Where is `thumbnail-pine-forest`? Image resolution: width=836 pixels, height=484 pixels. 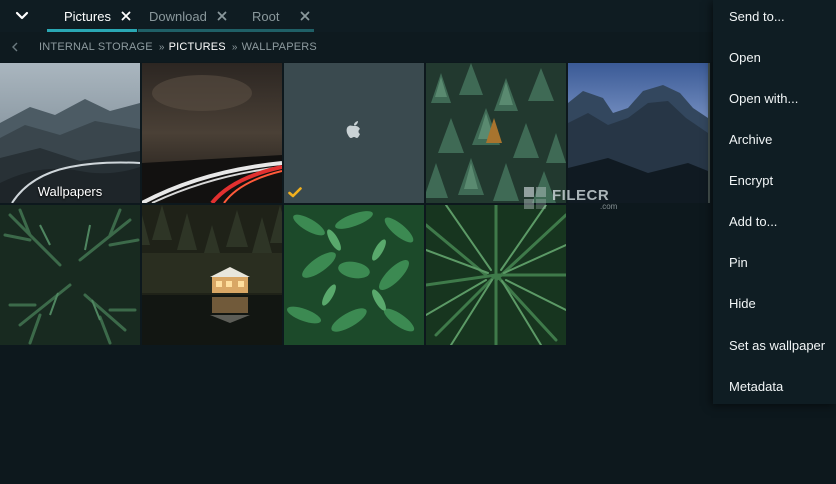
thumbnail-pine-forest is located at coordinates (496, 133).